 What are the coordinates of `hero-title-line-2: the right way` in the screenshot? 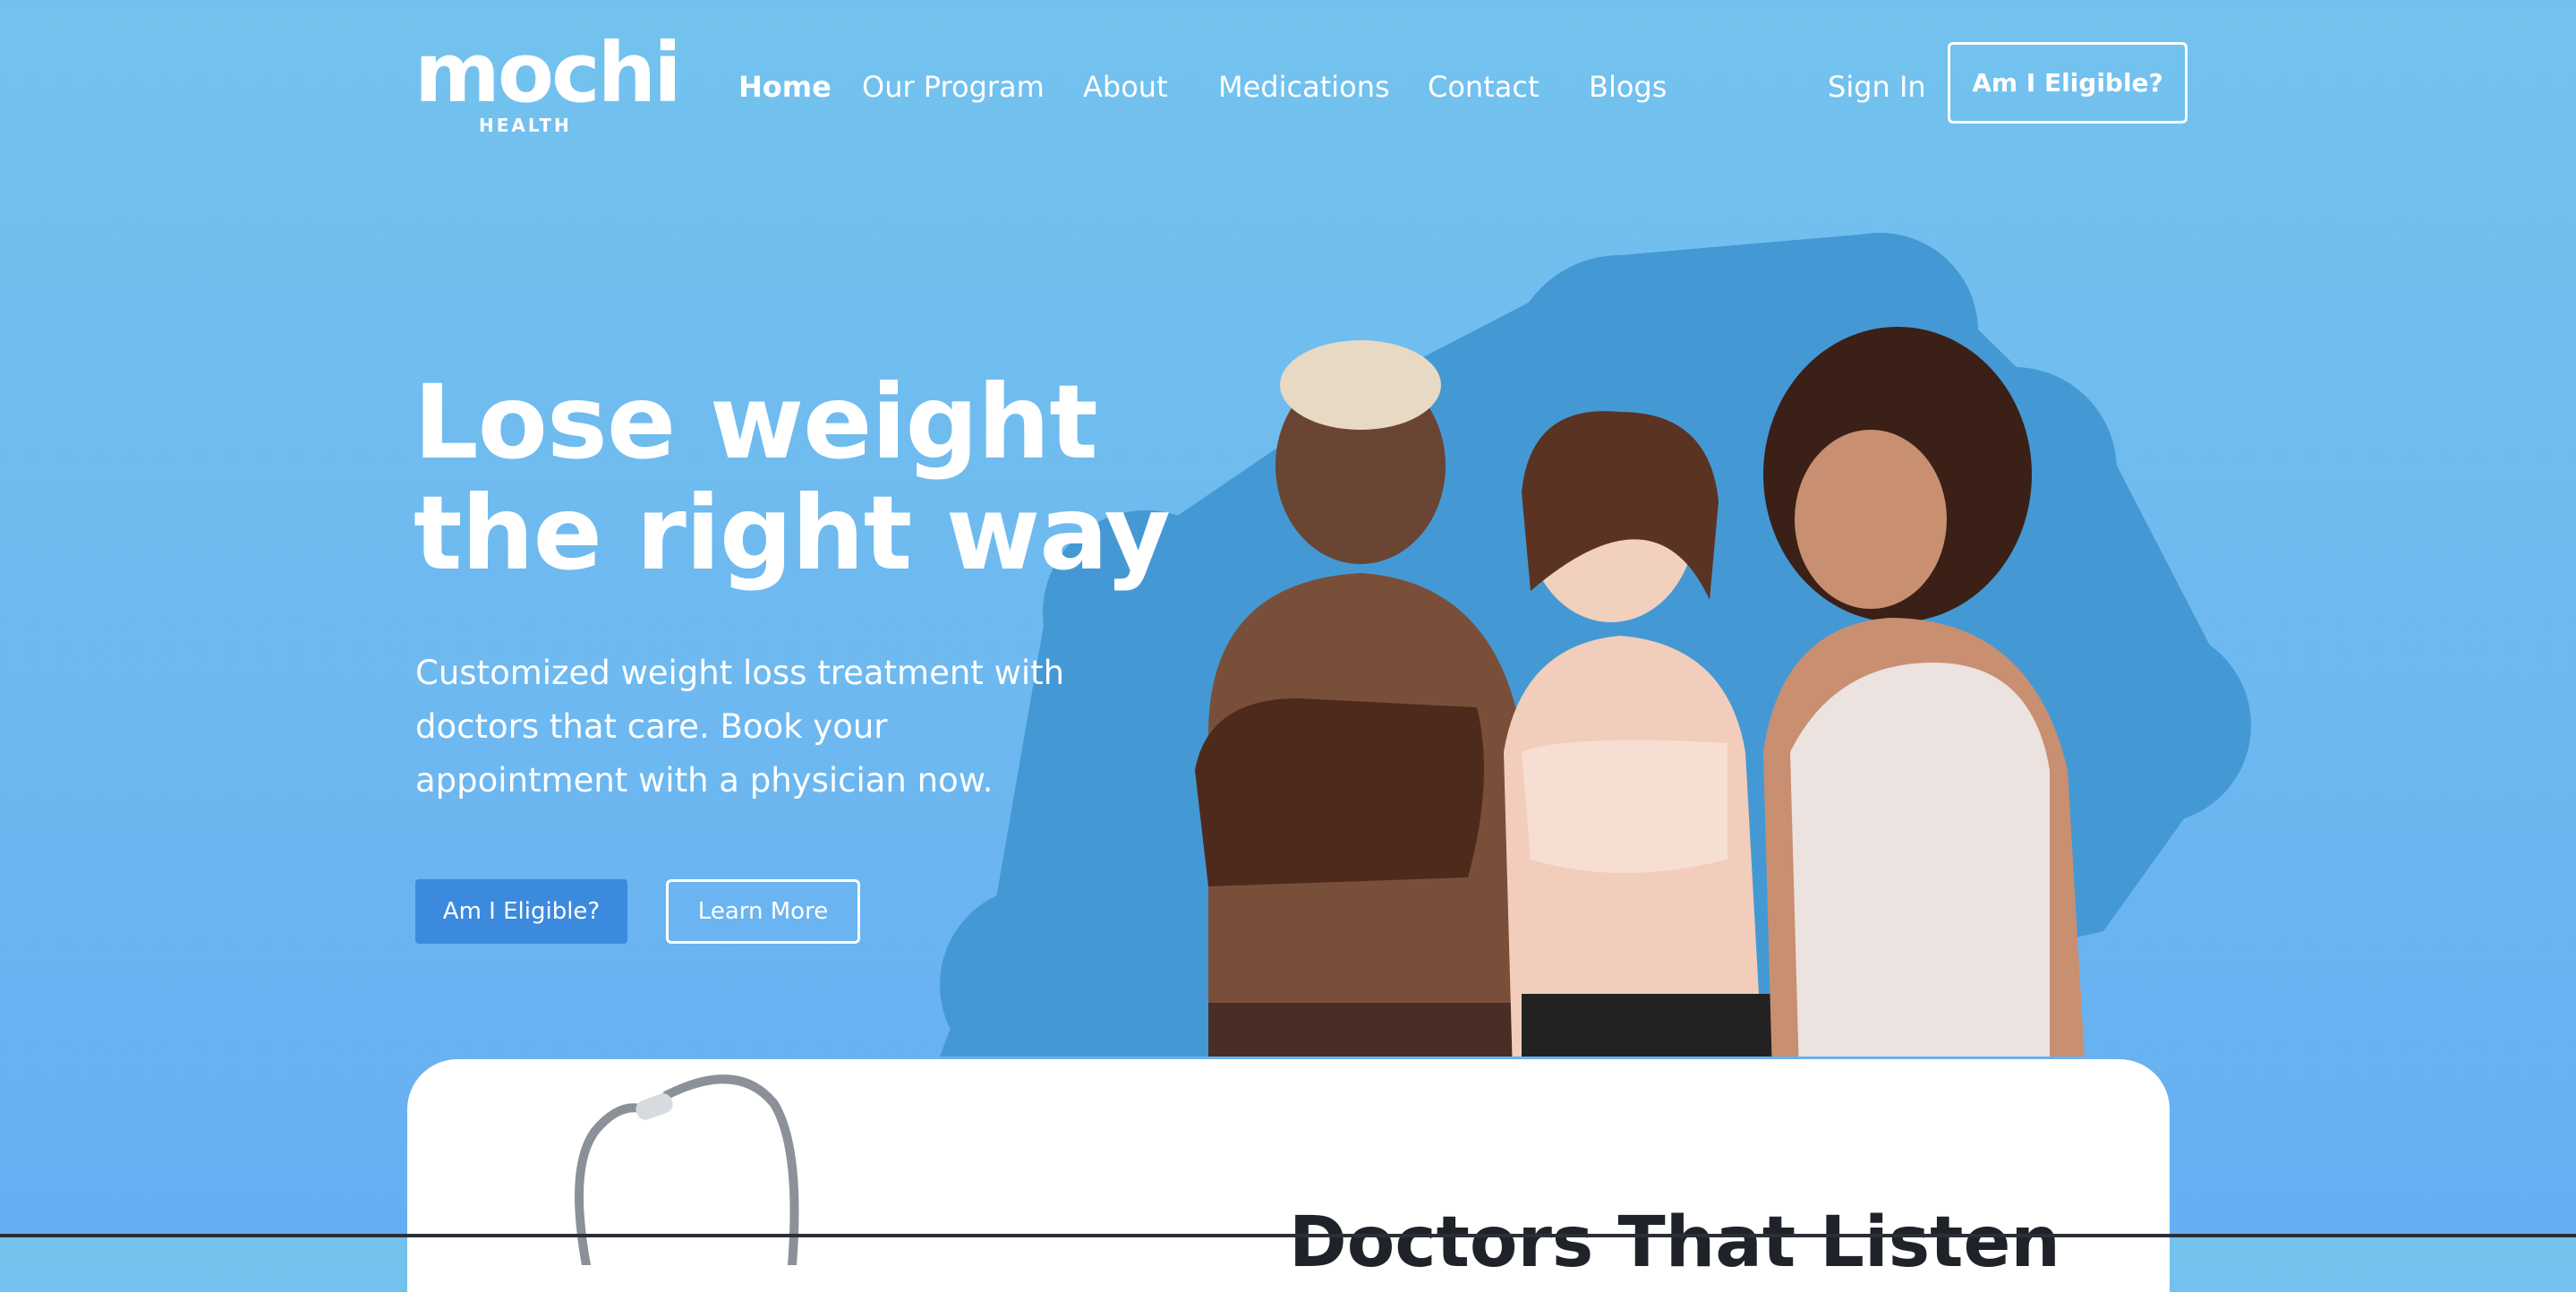 It's located at (792, 533).